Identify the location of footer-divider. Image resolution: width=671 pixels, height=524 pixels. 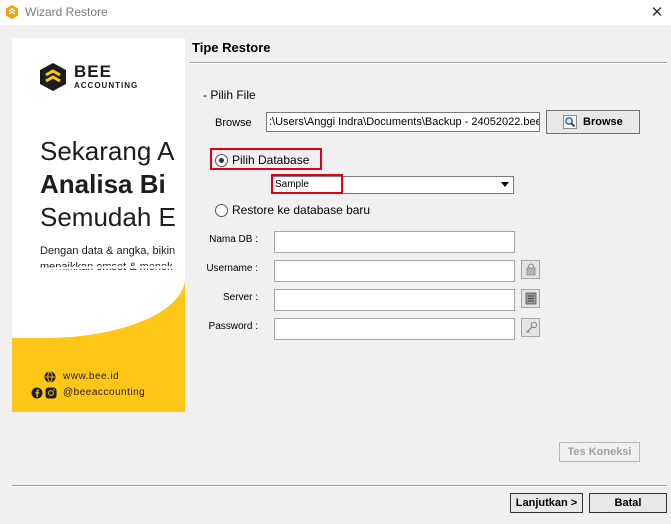
(339, 486).